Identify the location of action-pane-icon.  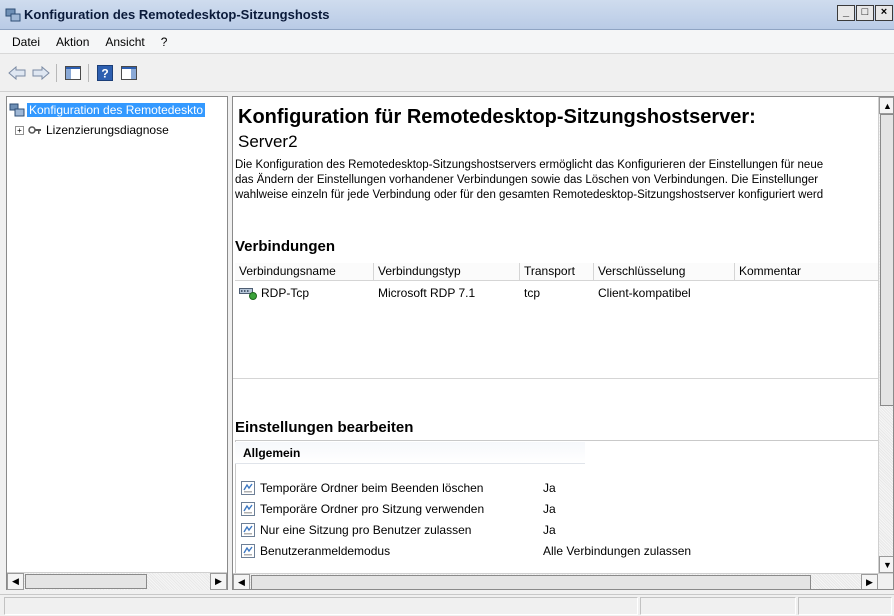
(129, 73).